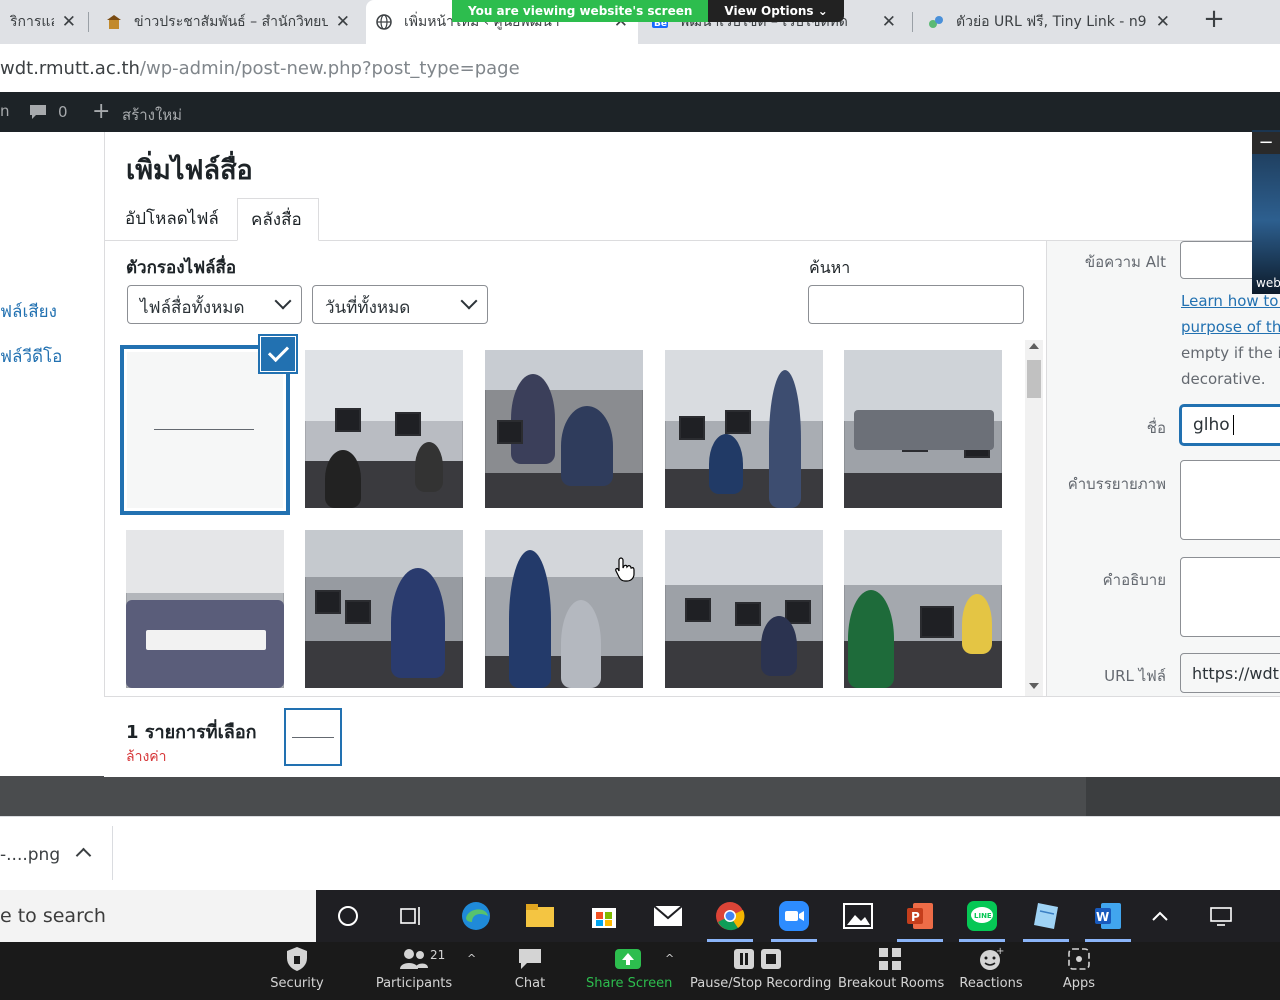 The image size is (1280, 1000). Describe the element at coordinates (1125, 262) in the screenshot. I see `alt-text-label: ข้อความ Alt` at that location.